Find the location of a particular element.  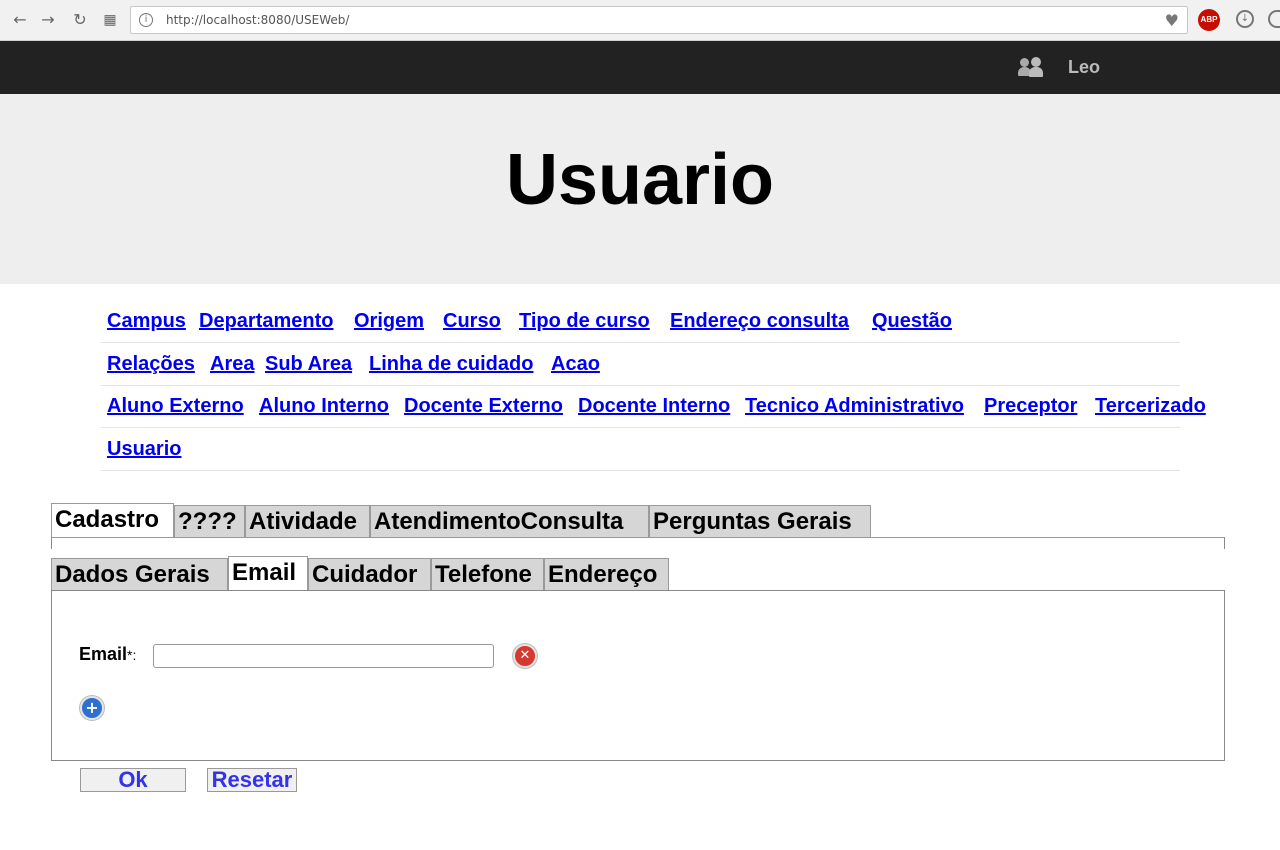

nav-link-relacoes: Relações is located at coordinates (151, 364).